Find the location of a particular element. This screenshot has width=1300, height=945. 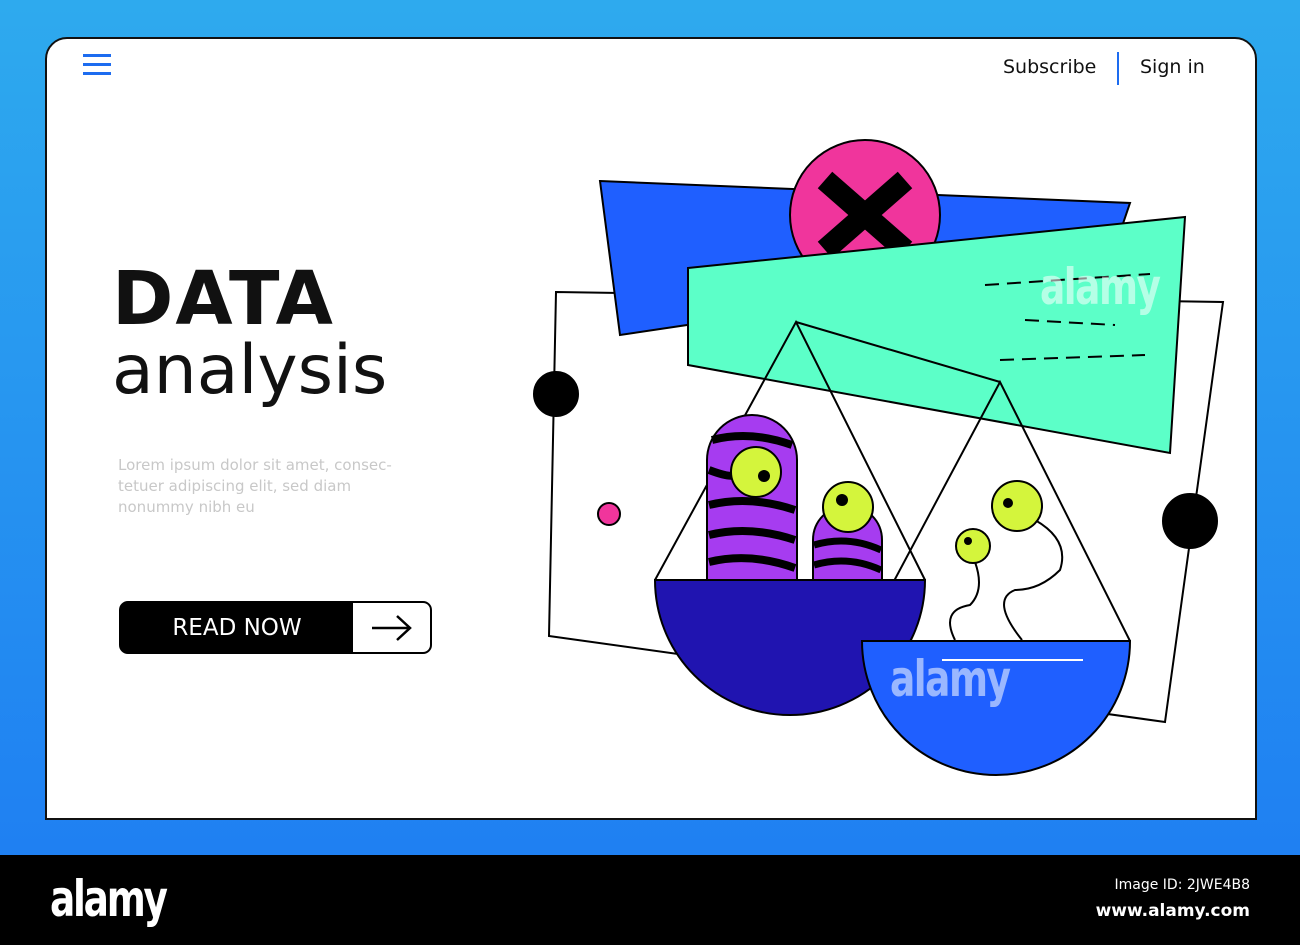

watermark-mid: alamy is located at coordinates (950, 679).